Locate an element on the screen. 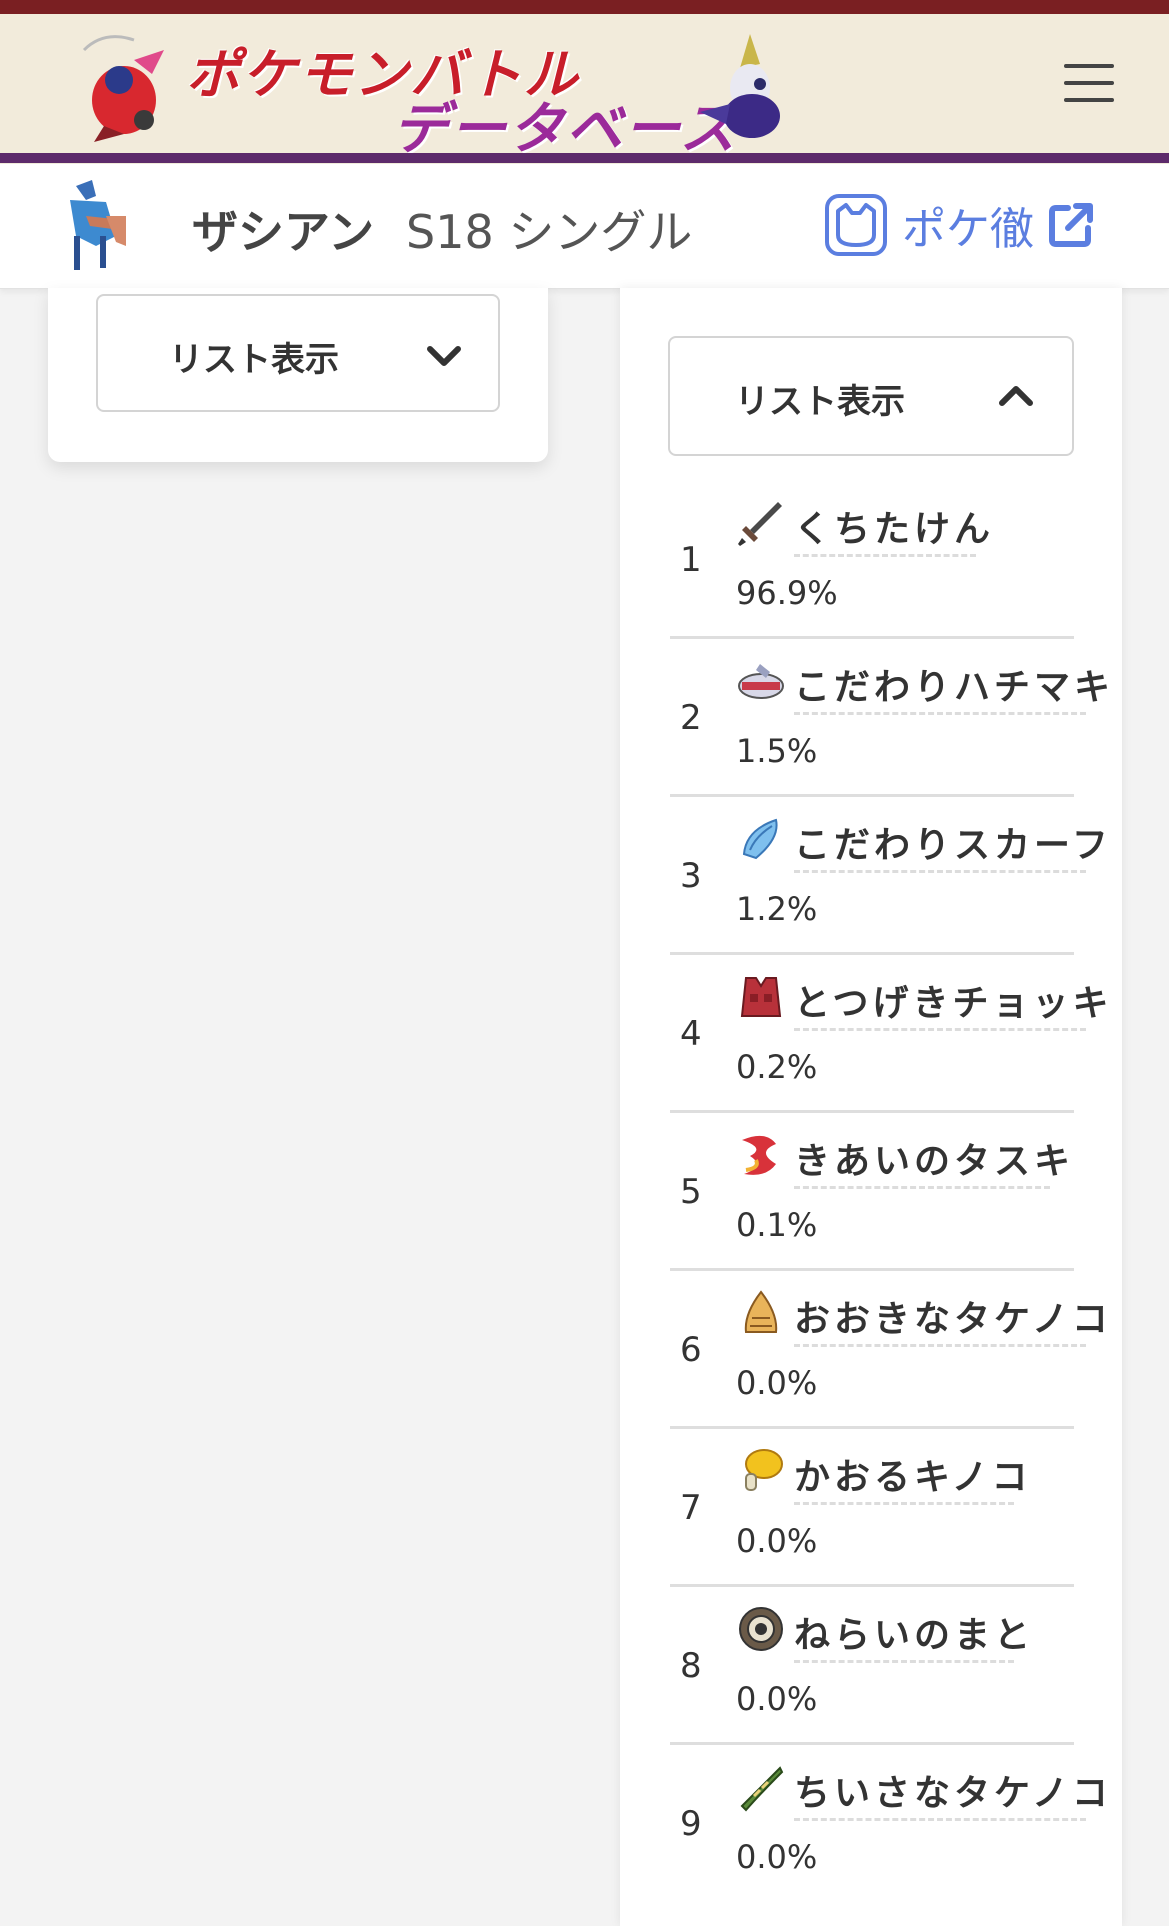  item-percent: 0.2% is located at coordinates (777, 1067).